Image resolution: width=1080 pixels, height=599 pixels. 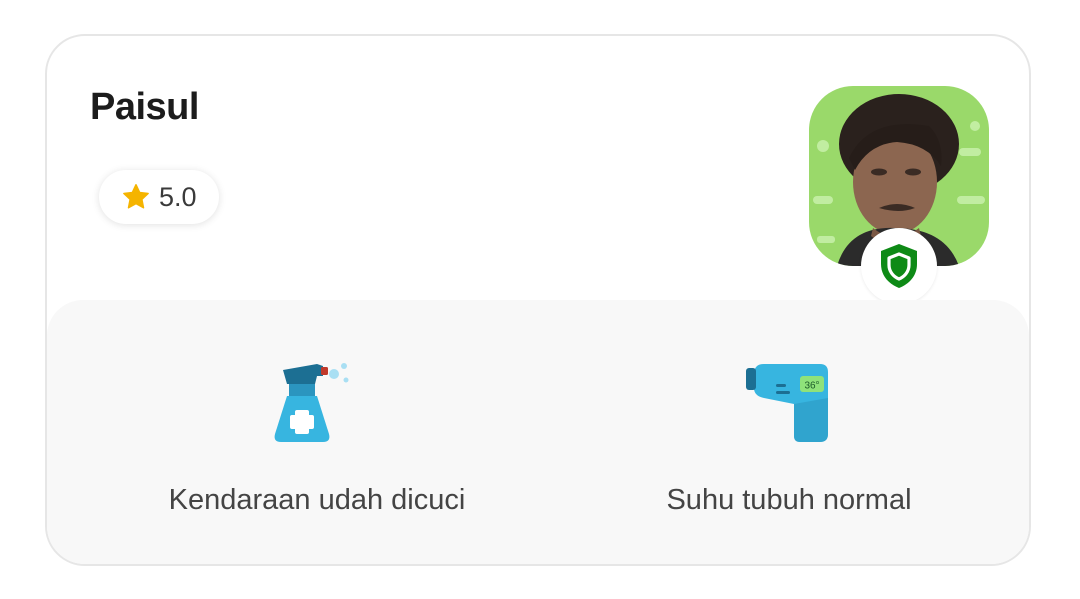 I want to click on rating-badge: 5.0, so click(x=159, y=197).